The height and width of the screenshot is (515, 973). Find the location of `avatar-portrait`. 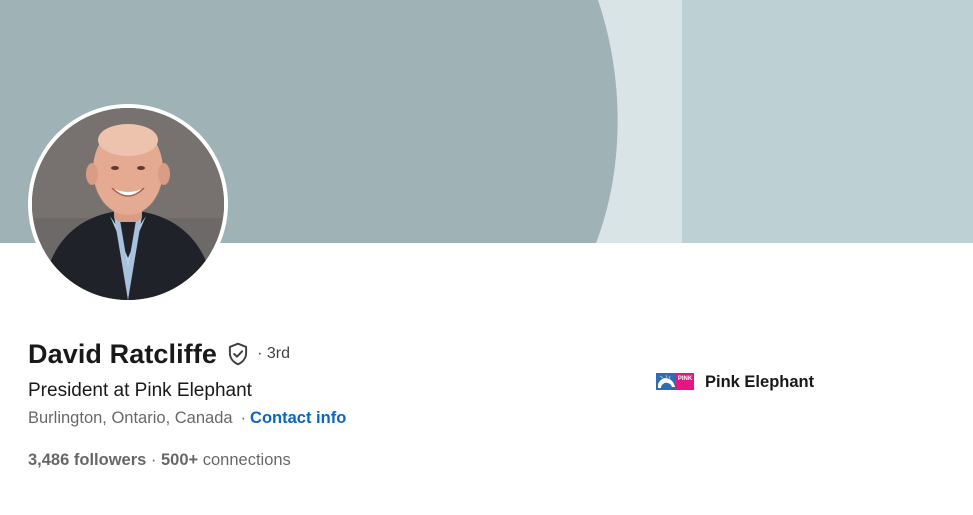

avatar-portrait is located at coordinates (128, 204).